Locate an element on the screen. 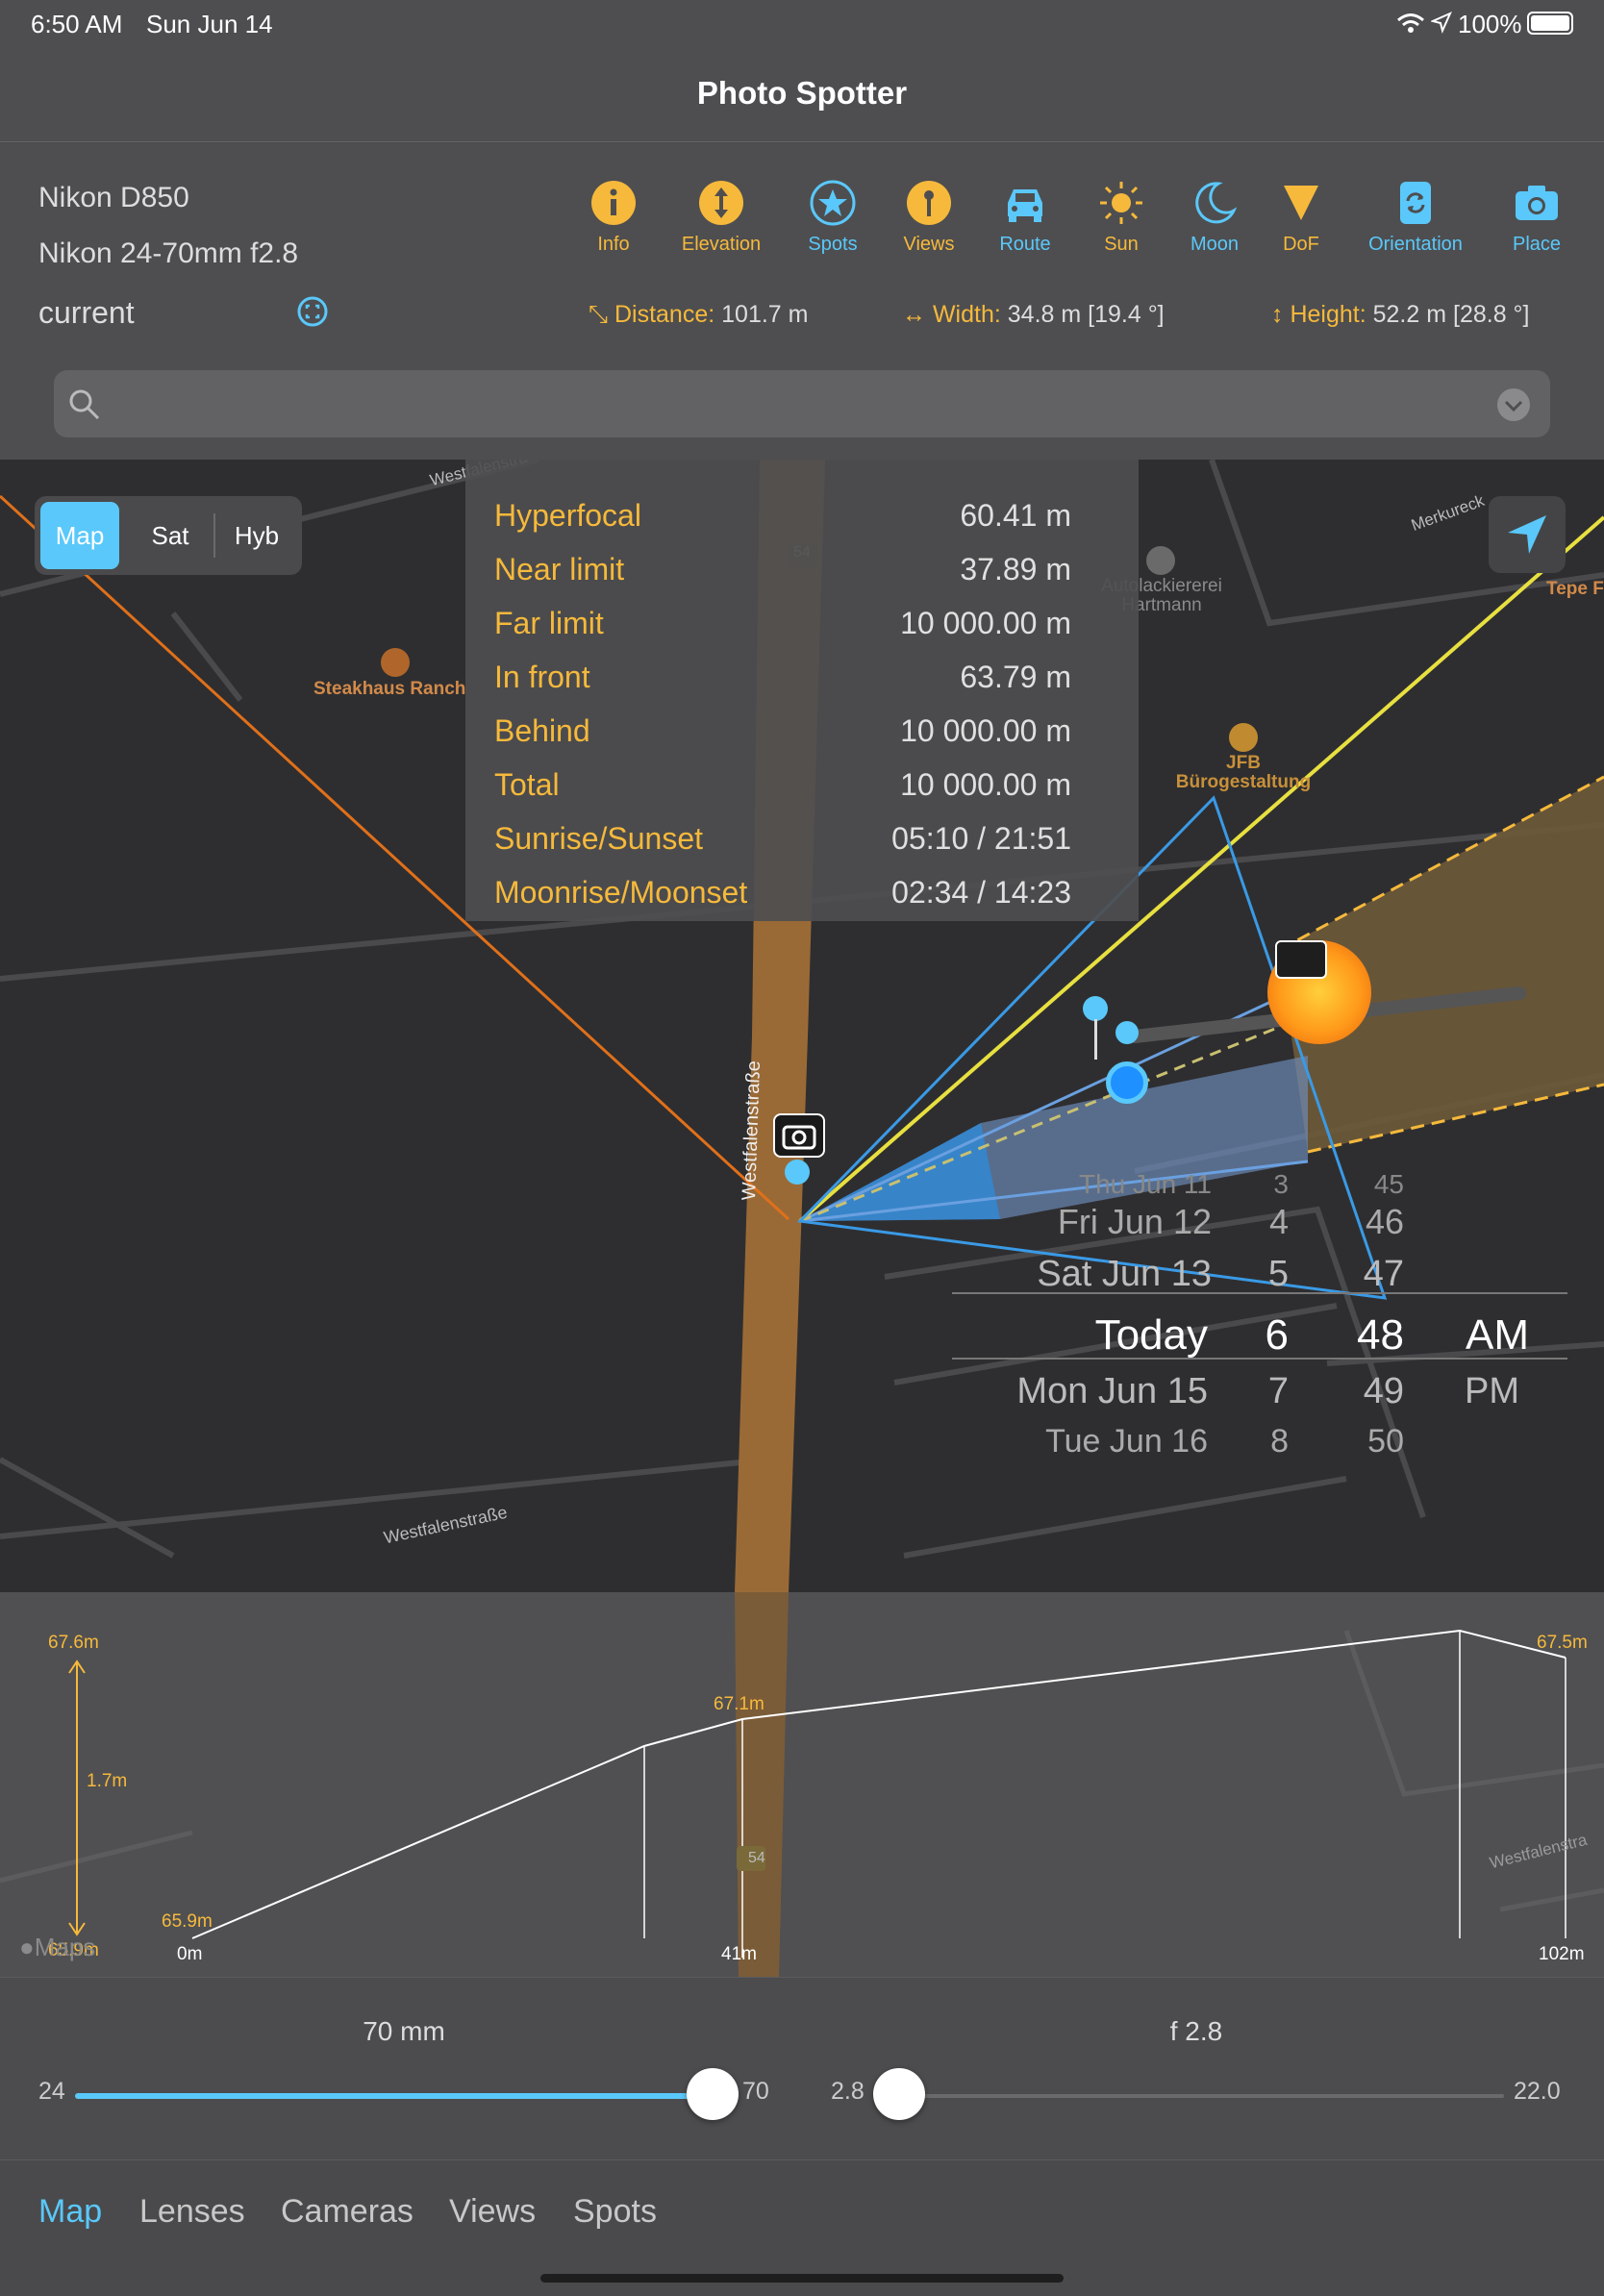  picker-hour-selected: 6 is located at coordinates (1265, 1335).